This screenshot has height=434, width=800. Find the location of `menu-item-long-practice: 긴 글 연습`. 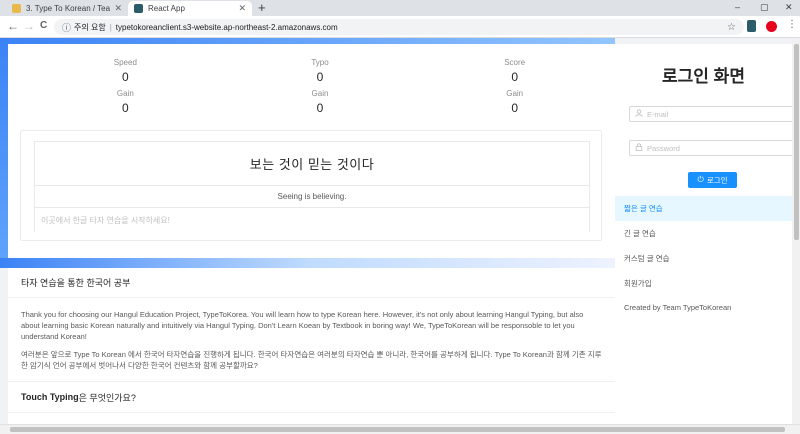

menu-item-long-practice: 긴 글 연습 is located at coordinates (703, 233).